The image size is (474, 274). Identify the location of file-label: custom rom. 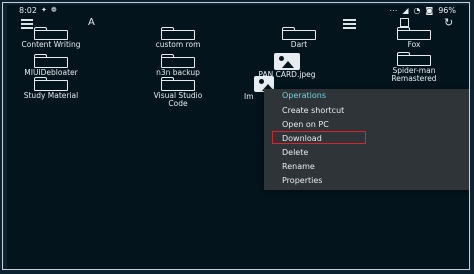
(178, 44).